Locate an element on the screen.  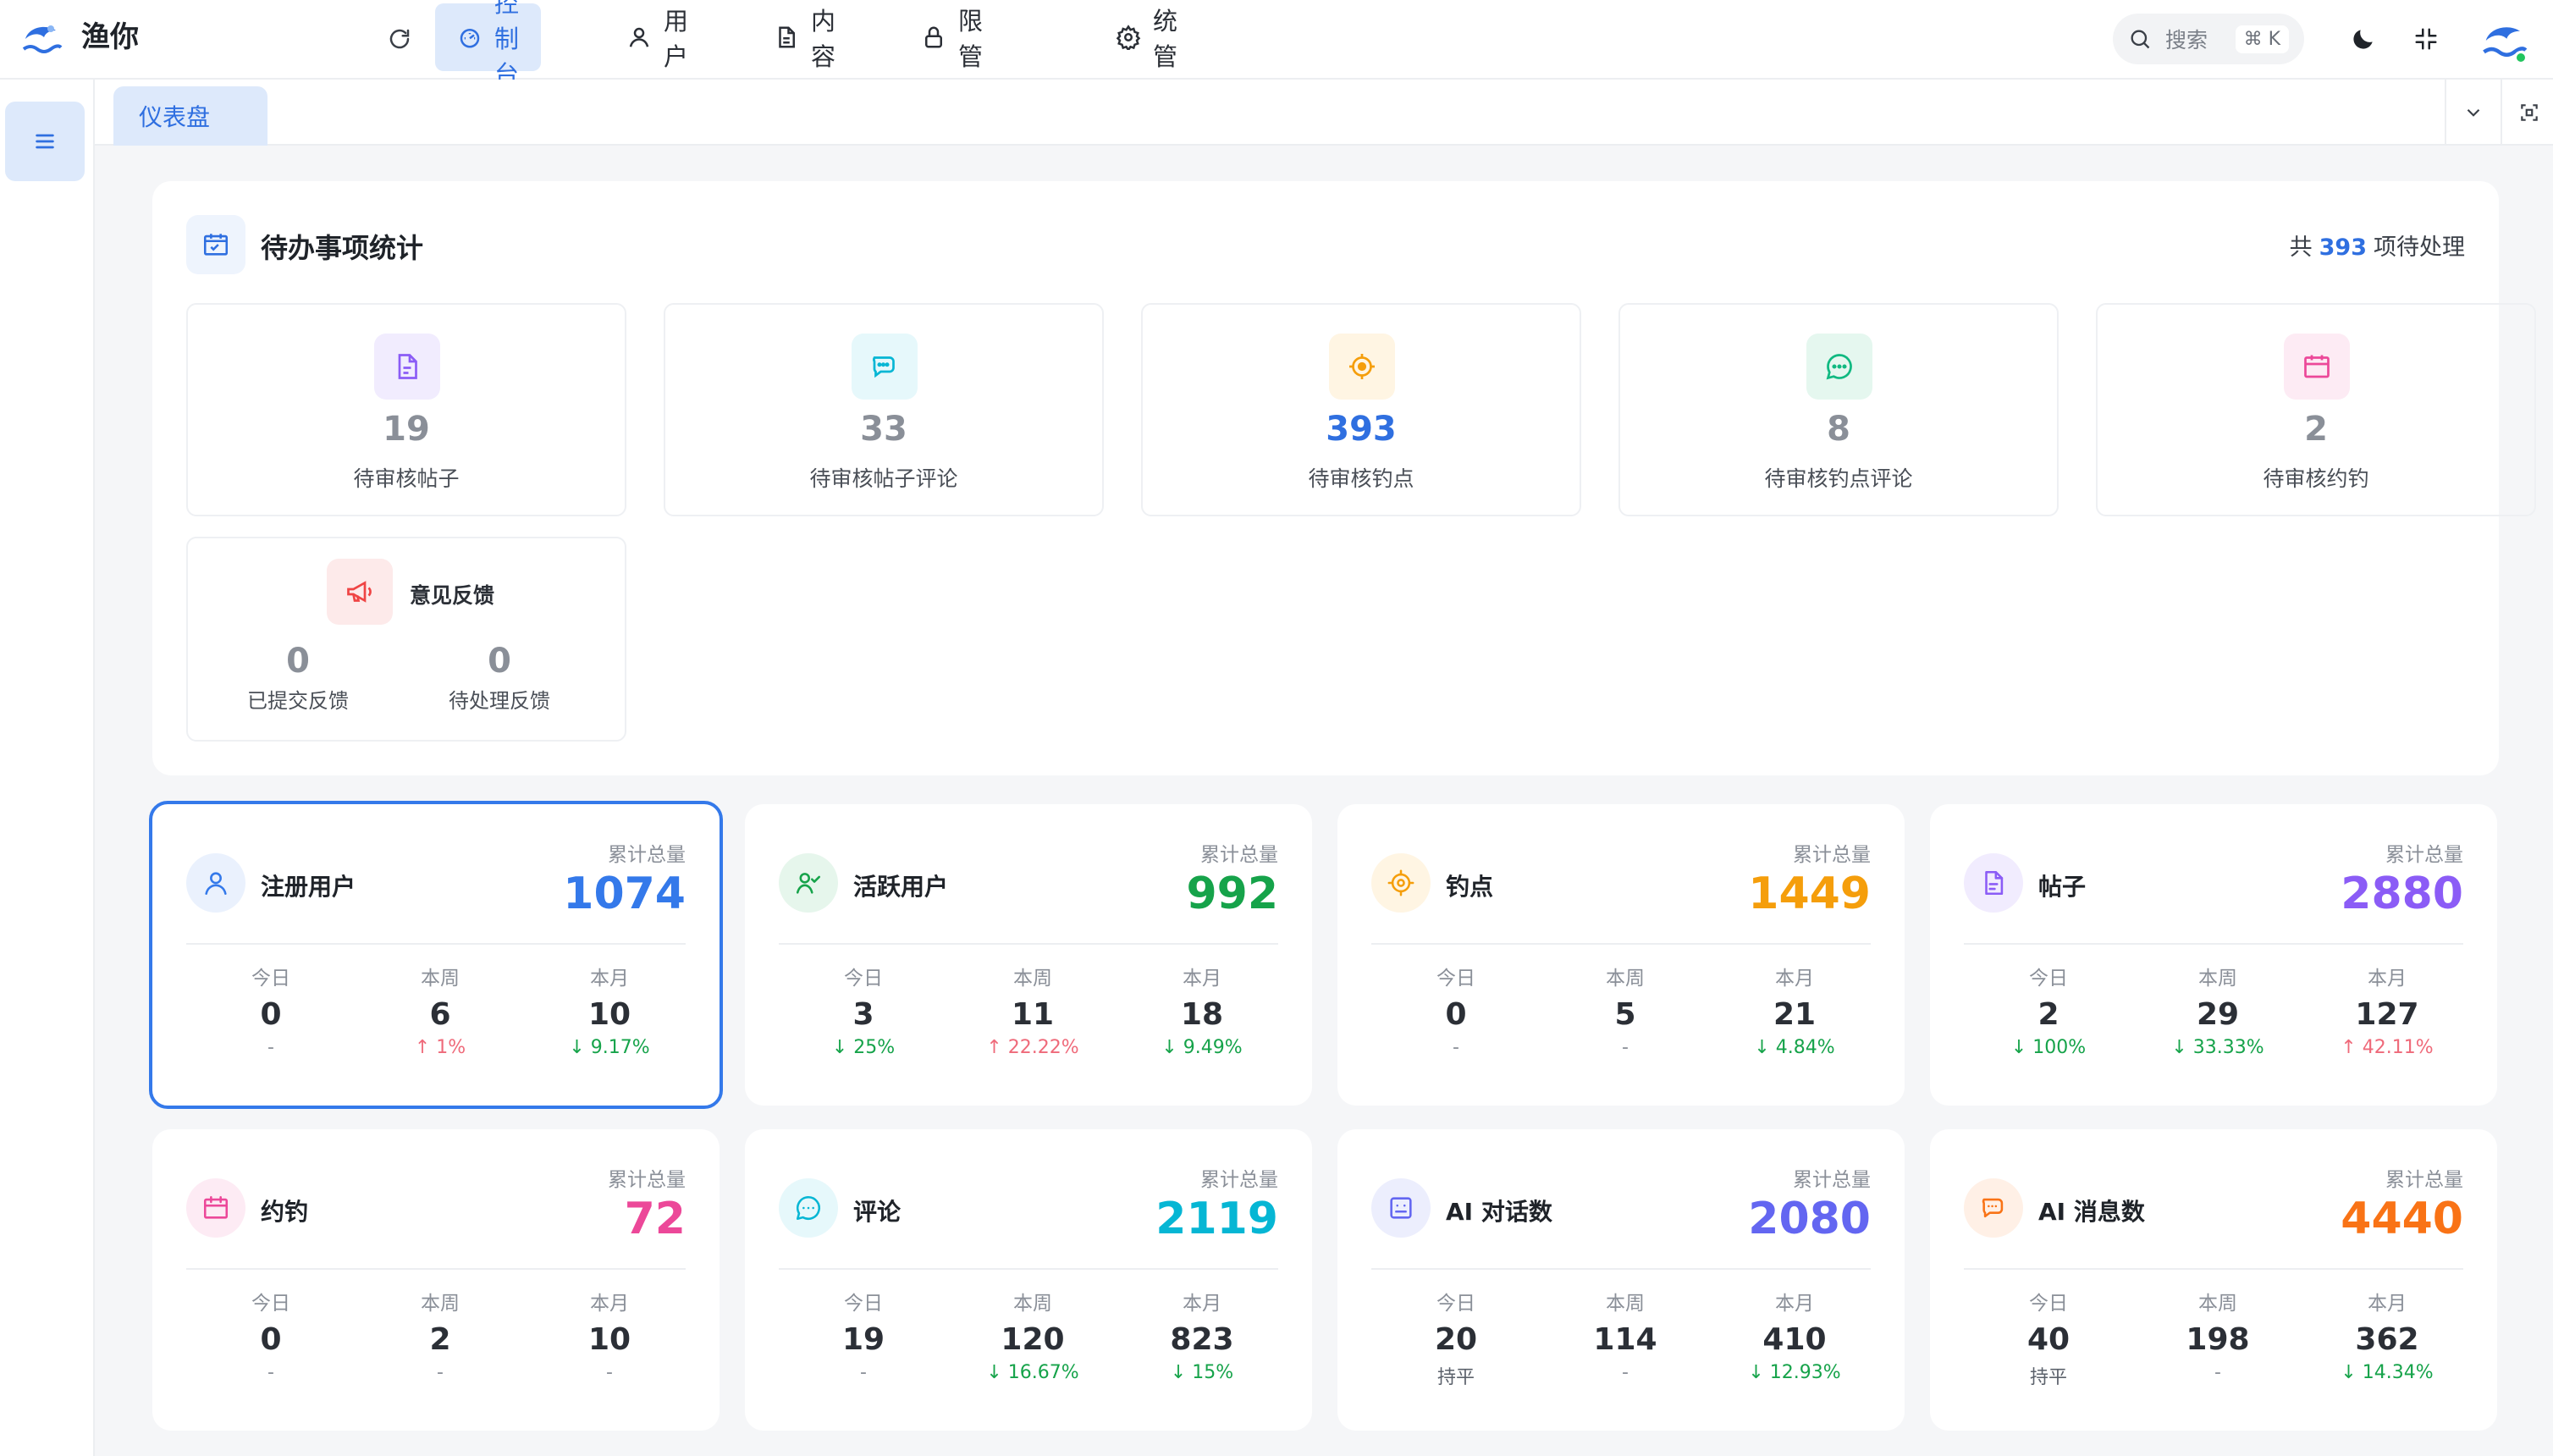
total-value: 393 is located at coordinates (2343, 247).